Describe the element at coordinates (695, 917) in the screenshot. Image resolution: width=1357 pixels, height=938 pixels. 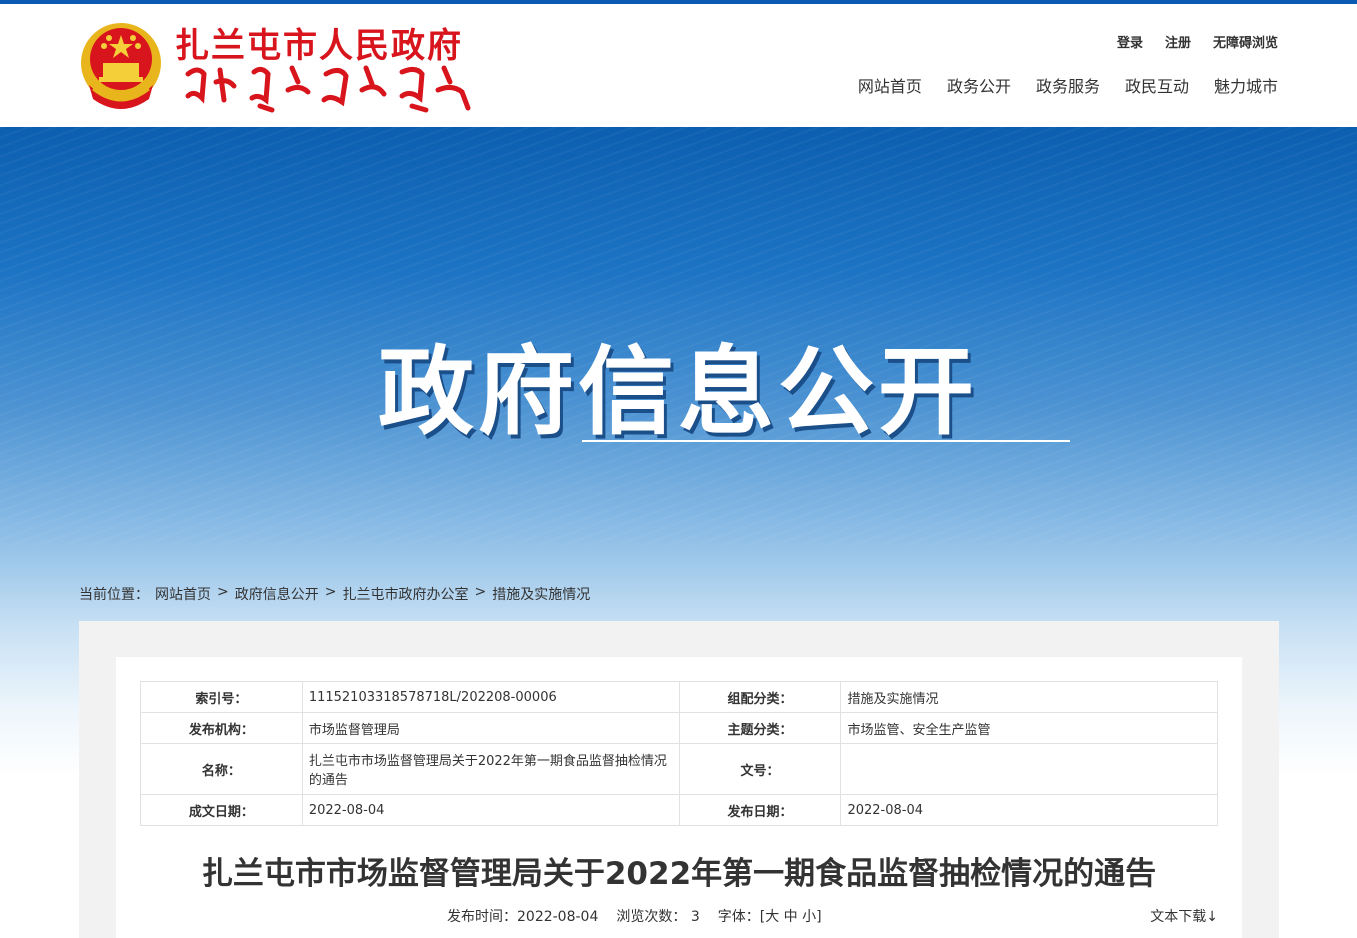
I see `view-count-value: 3` at that location.